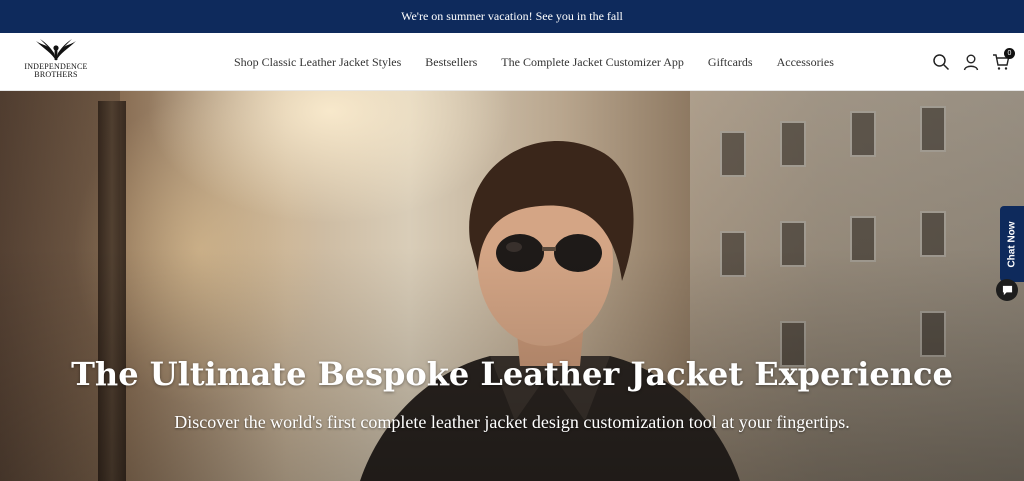 This screenshot has width=1024, height=481. I want to click on search-icon, so click(941, 62).